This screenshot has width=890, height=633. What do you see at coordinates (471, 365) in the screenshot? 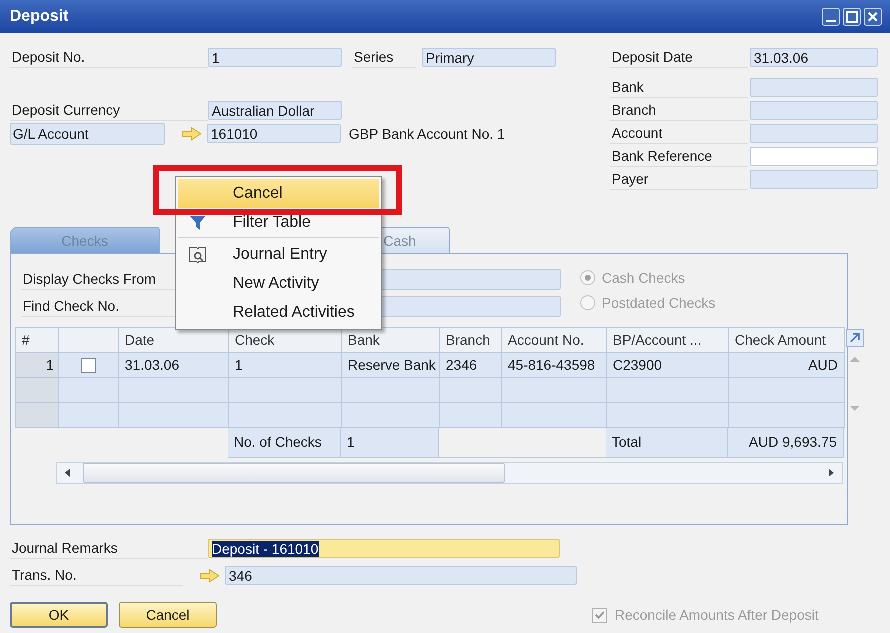
I see `table-cell: 2346` at bounding box center [471, 365].